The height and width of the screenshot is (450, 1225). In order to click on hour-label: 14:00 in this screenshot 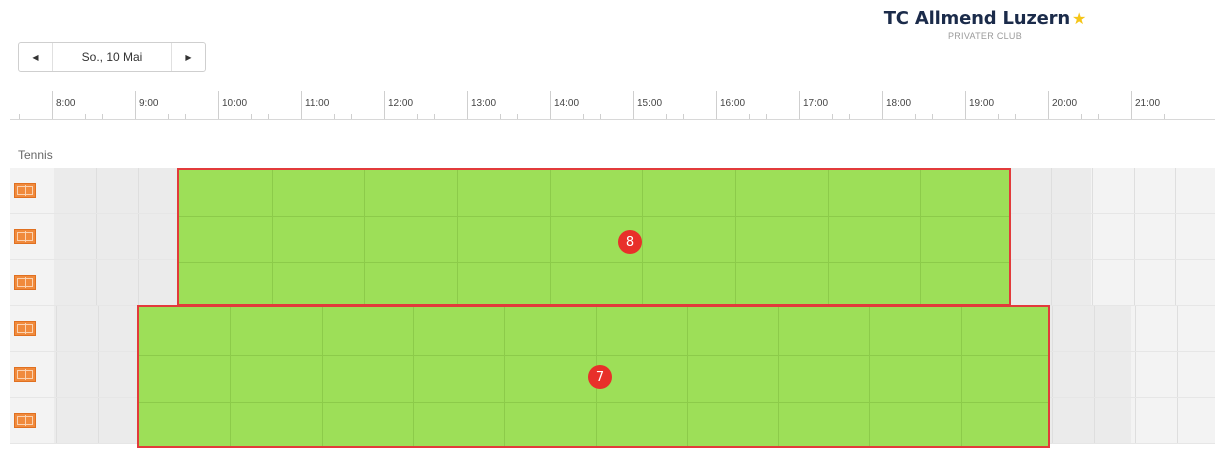, I will do `click(567, 103)`.